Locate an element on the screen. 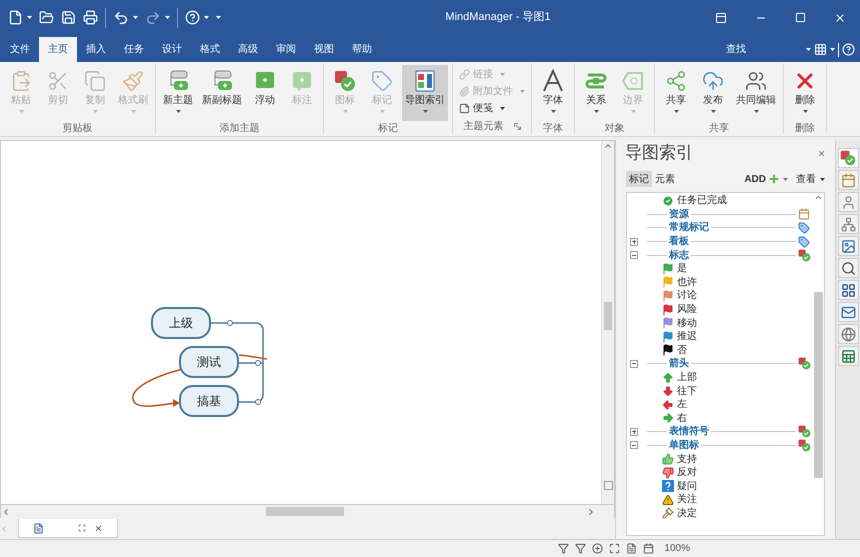 This screenshot has width=860, height=557. ribbon-button: 浮动 is located at coordinates (265, 93).